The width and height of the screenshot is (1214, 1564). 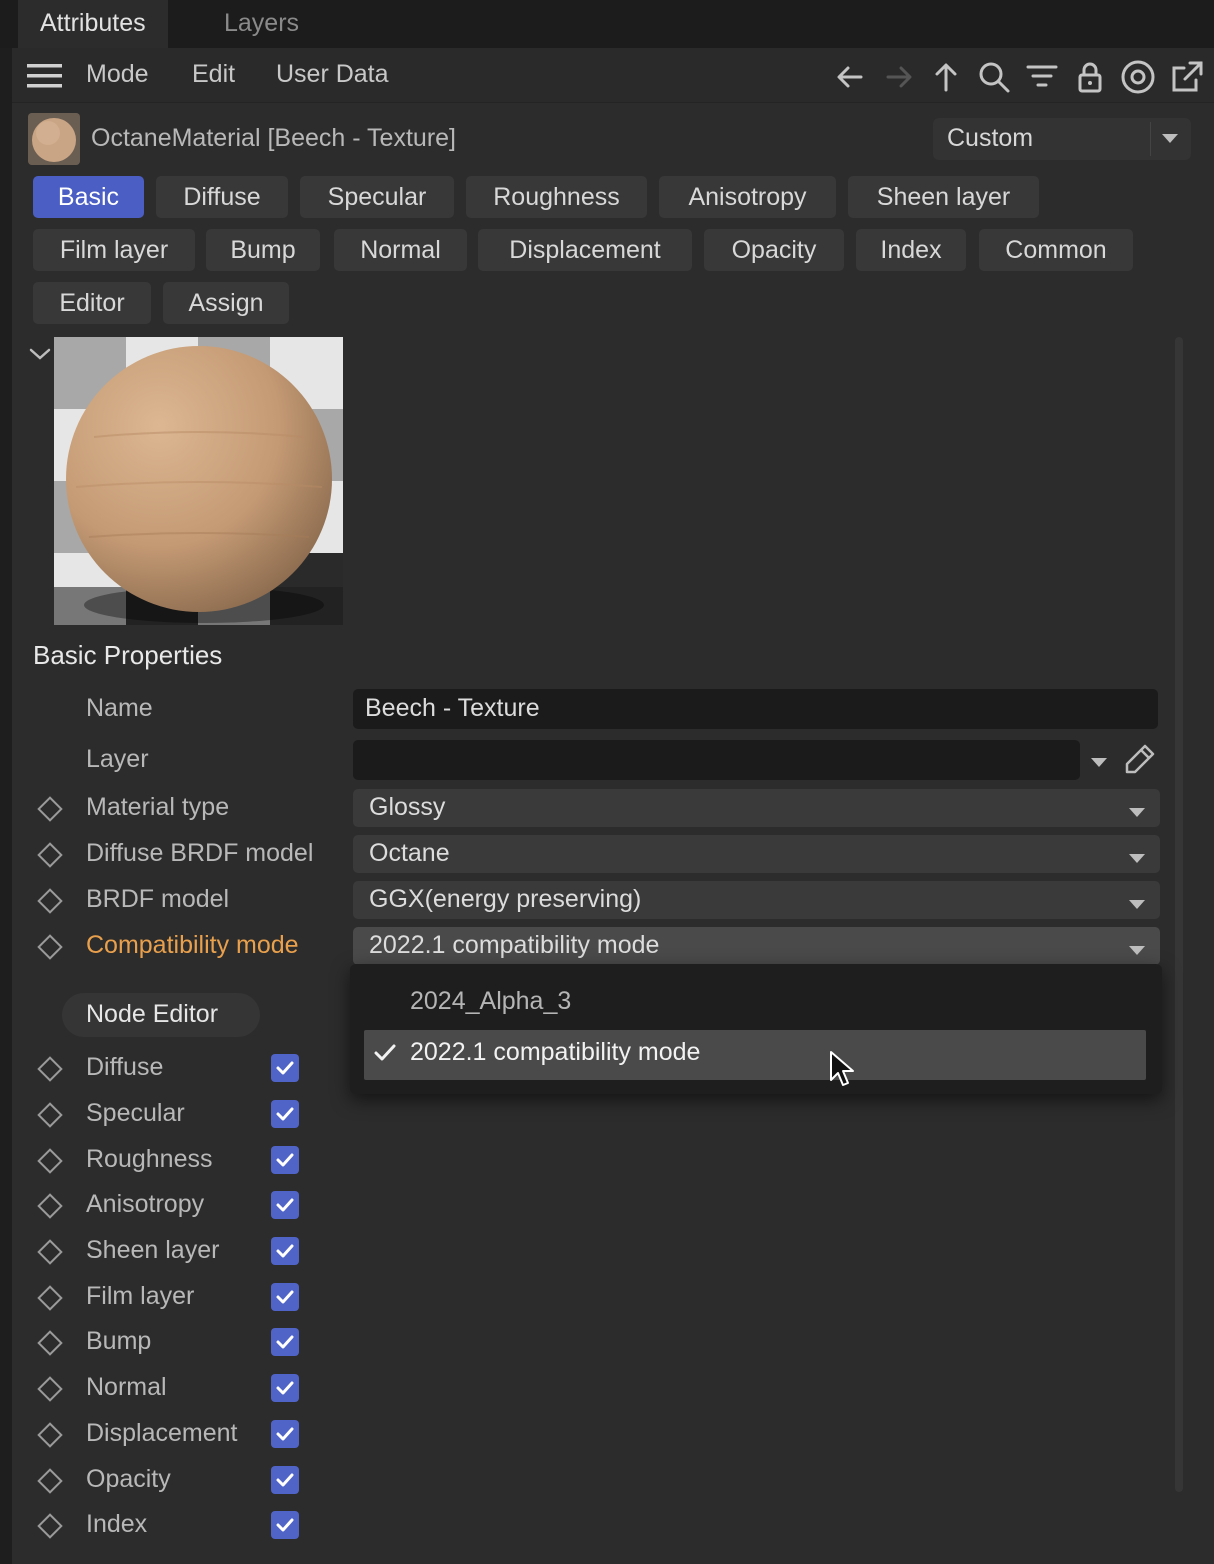 I want to click on material-type-label: Material type, so click(x=158, y=807).